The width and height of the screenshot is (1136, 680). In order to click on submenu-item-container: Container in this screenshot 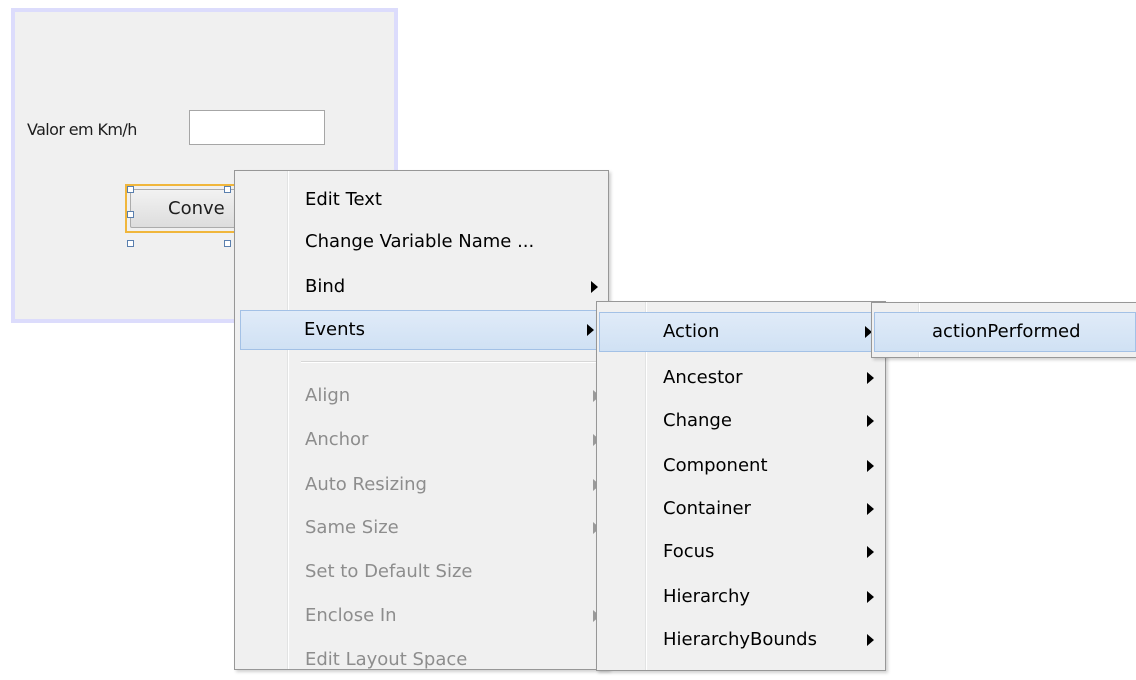, I will do `click(741, 509)`.